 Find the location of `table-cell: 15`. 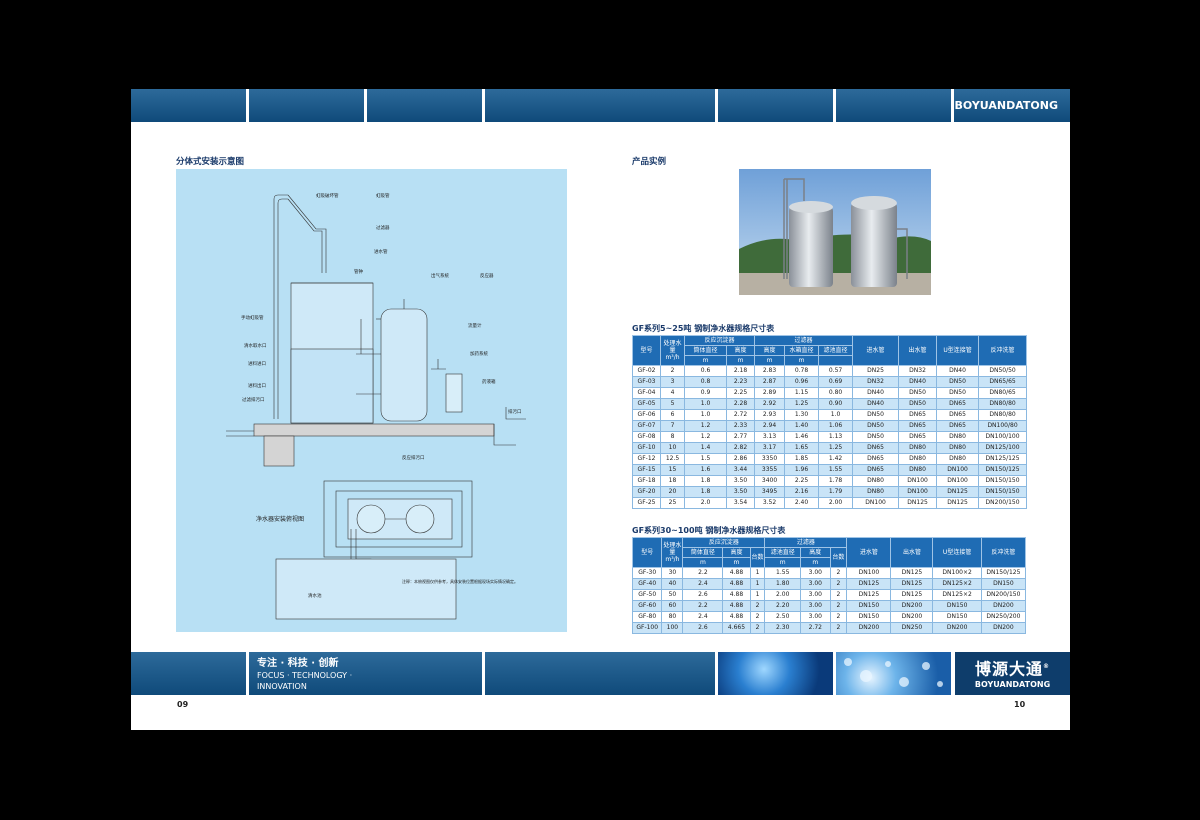

table-cell: 15 is located at coordinates (672, 470).